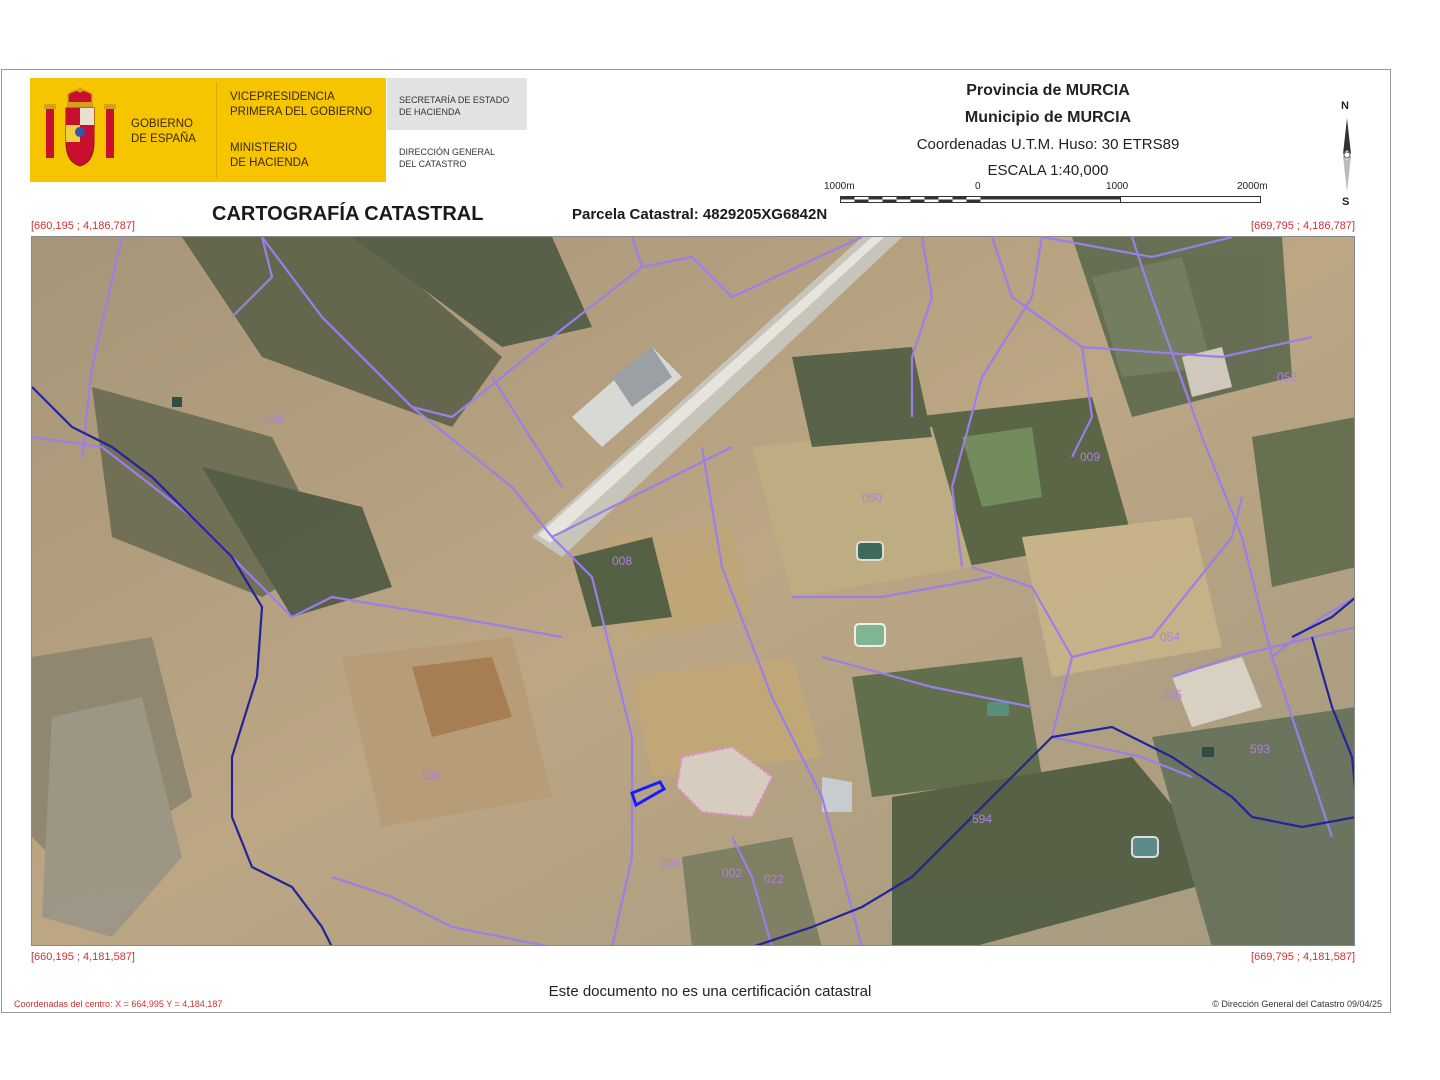 Image resolution: width=1440 pixels, height=1080 pixels. What do you see at coordinates (1303, 957) in the screenshot?
I see `corner-coord-bottom-right: [669,795 ; 4,181,587]` at bounding box center [1303, 957].